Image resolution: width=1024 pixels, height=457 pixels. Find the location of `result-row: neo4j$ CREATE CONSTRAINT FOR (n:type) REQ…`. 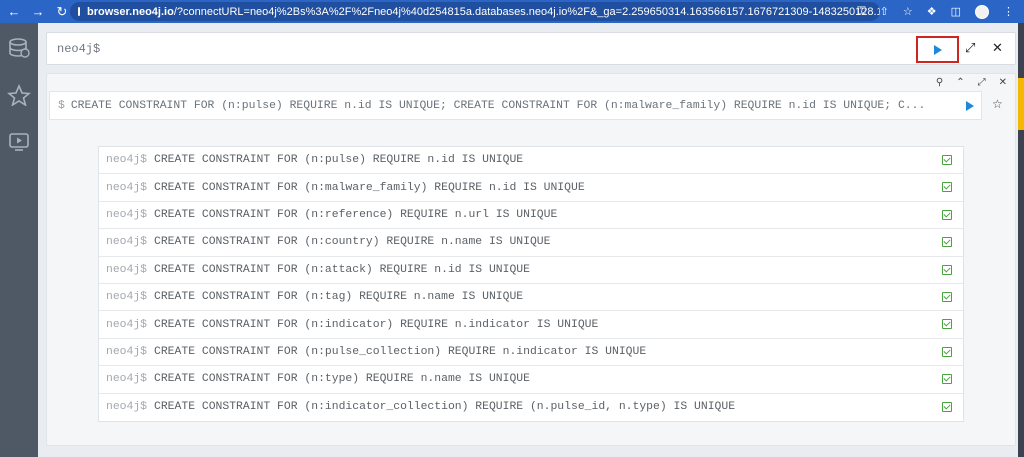

result-row: neo4j$ CREATE CONSTRAINT FOR (n:type) REQ… is located at coordinates (531, 380).